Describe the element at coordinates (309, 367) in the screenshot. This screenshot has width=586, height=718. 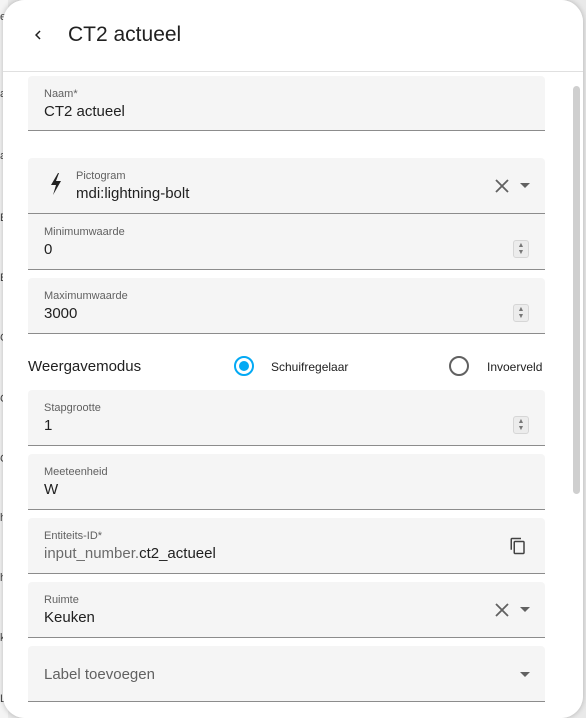
I see `radio-slider-label: Schuifregelaar` at that location.